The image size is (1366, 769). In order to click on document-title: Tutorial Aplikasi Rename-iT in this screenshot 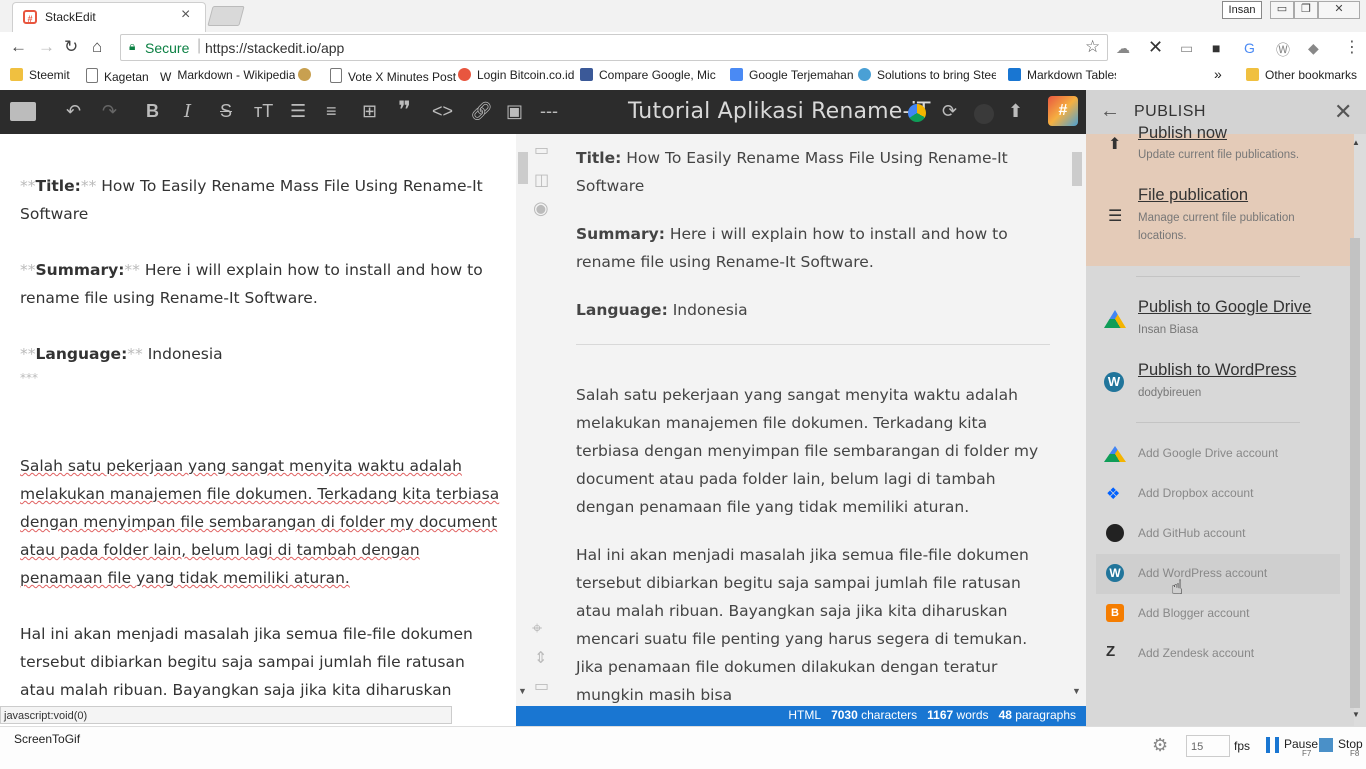, I will do `click(779, 111)`.